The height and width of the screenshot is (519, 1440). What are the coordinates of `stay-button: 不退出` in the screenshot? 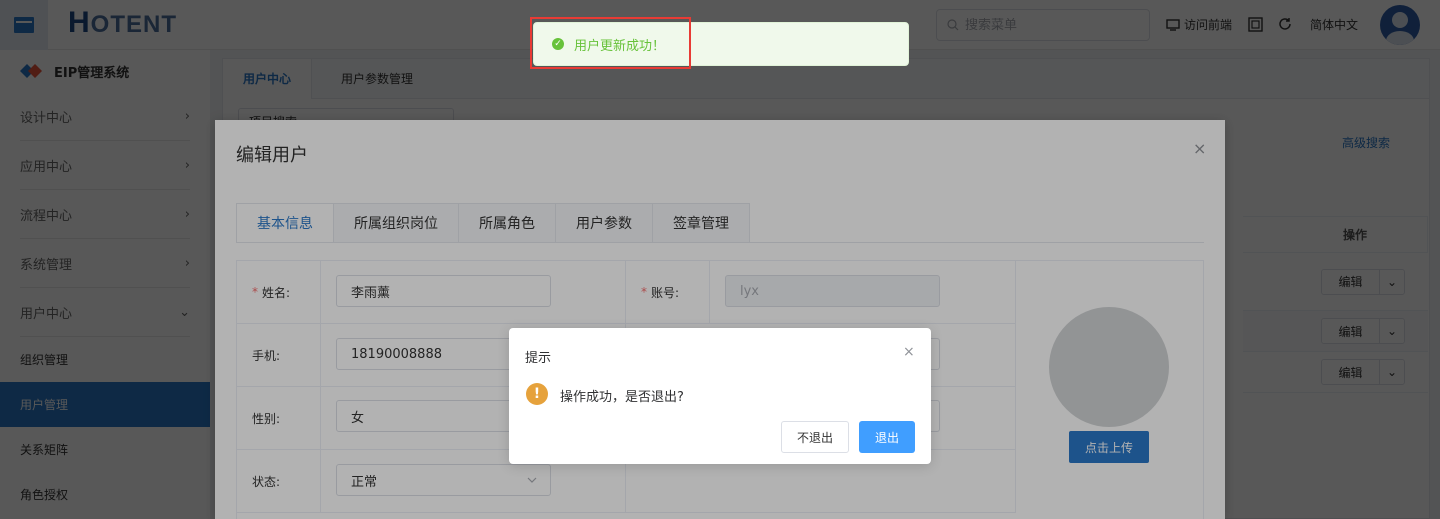 It's located at (815, 437).